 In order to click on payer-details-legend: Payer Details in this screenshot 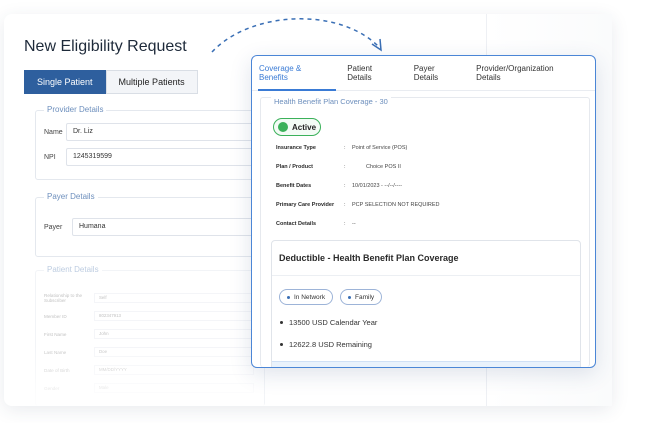, I will do `click(71, 196)`.